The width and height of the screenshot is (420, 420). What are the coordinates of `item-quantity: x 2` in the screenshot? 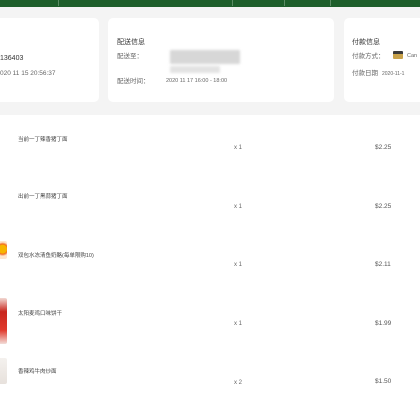 It's located at (238, 383).